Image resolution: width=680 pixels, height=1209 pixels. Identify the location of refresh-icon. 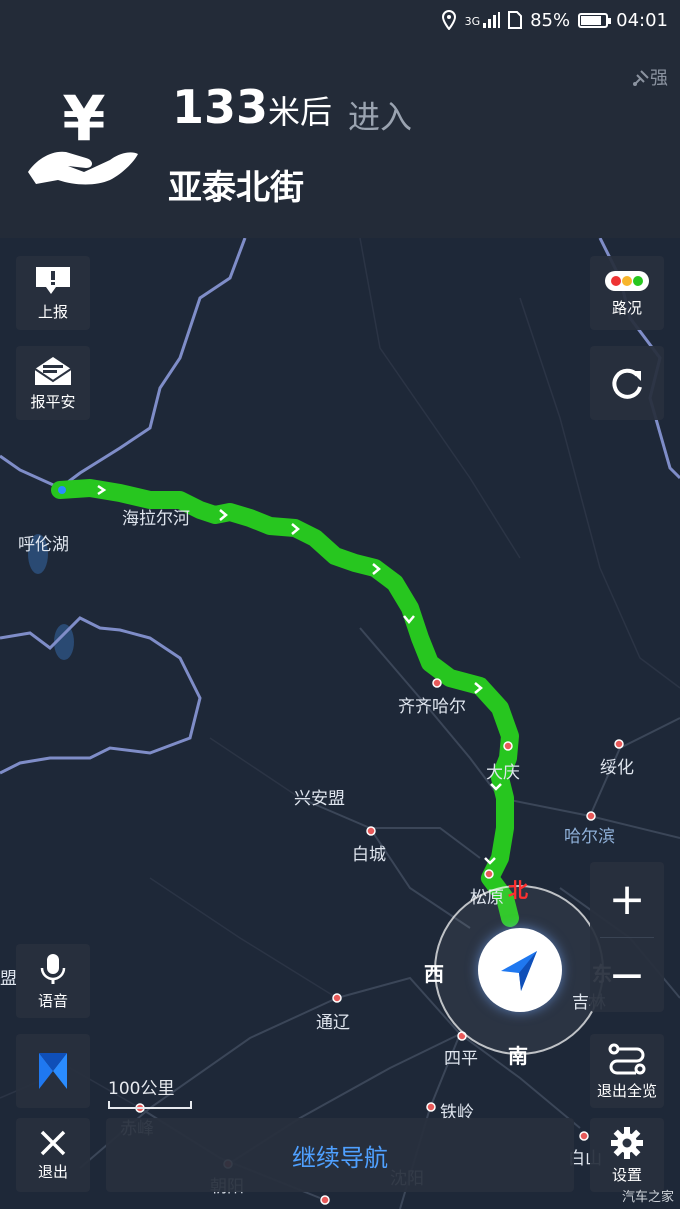
(627, 383).